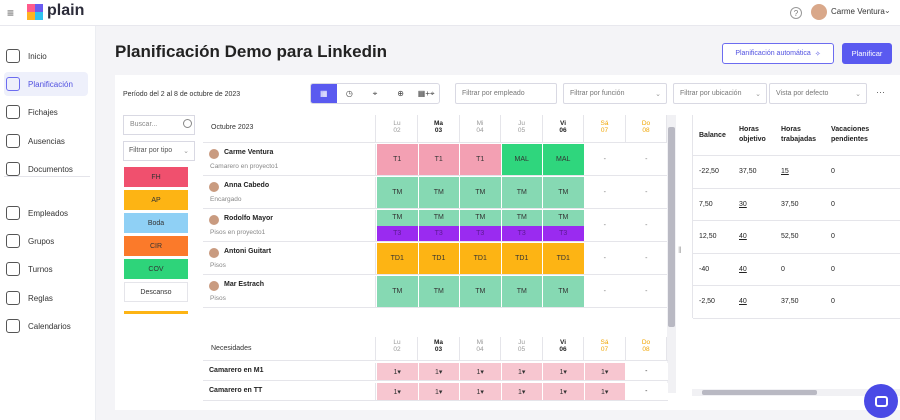 This screenshot has width=900, height=420. Describe the element at coordinates (720, 93) in the screenshot. I see `location-filter: Filtrar por ubicación ⌄` at that location.